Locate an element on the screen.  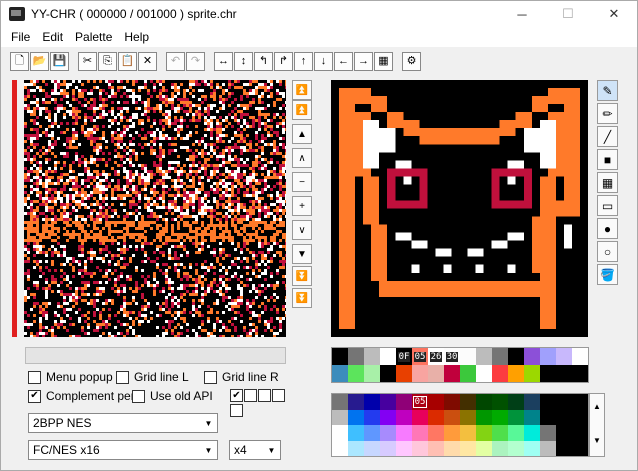
circle-outline-tool-button: ○ is located at coordinates (607, 251).